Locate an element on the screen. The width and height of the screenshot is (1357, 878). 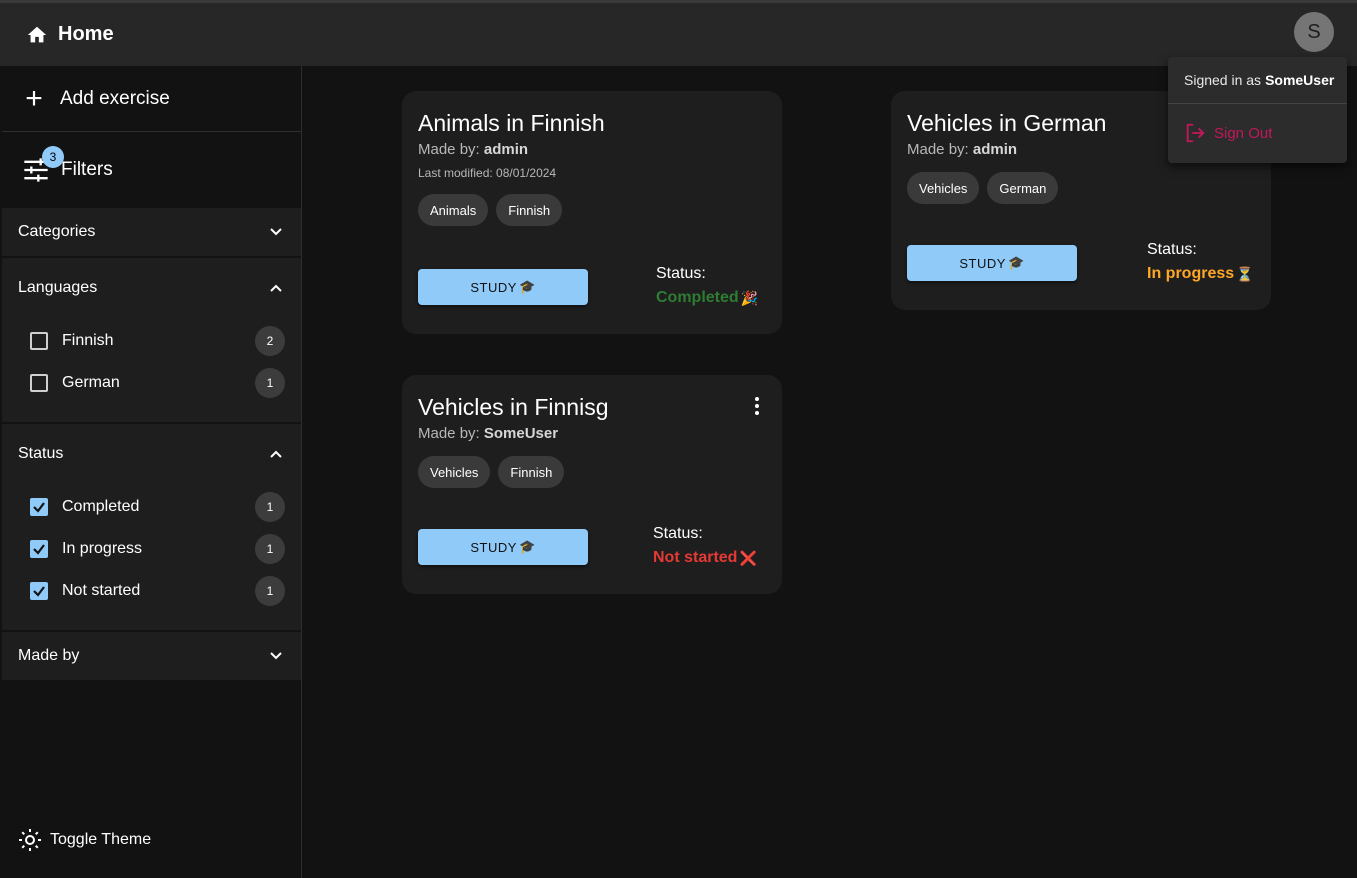
user-avatar: S is located at coordinates (1314, 32).